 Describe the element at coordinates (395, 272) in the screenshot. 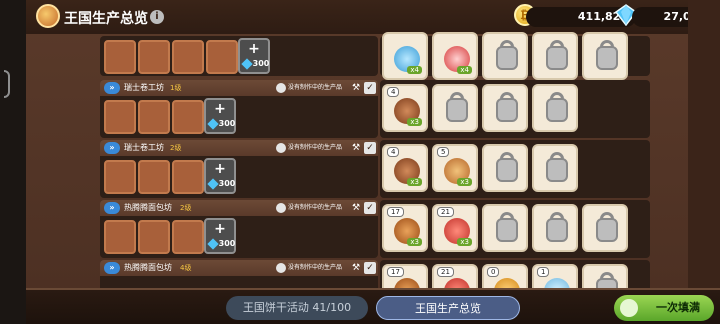

I see `product-count: 17` at that location.